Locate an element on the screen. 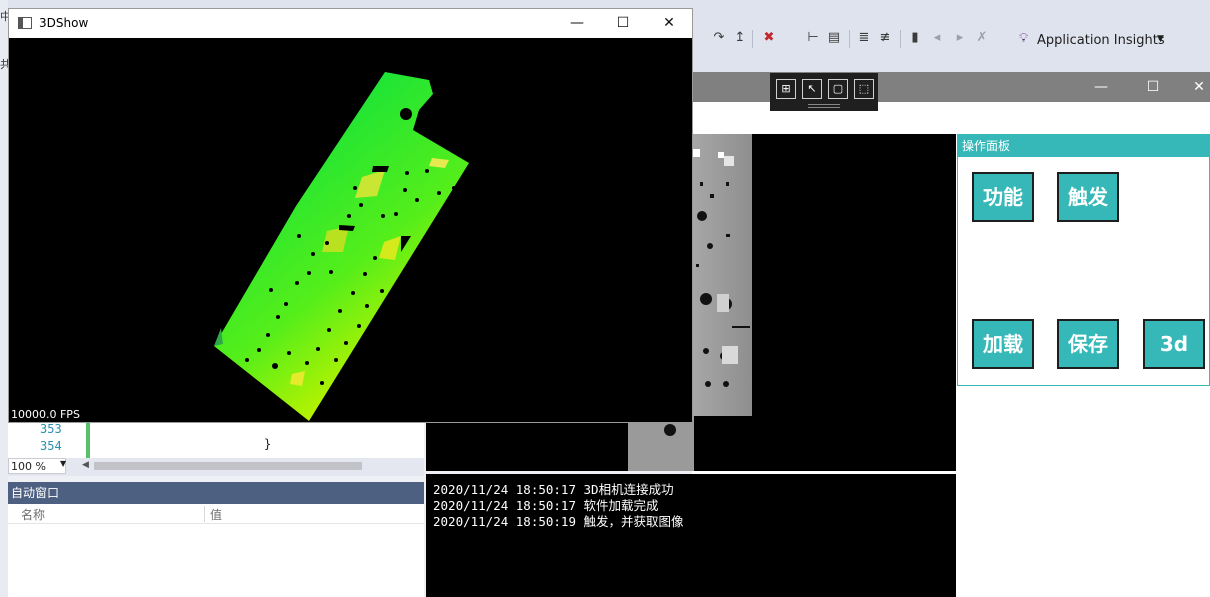  app-icon is located at coordinates (25, 23).